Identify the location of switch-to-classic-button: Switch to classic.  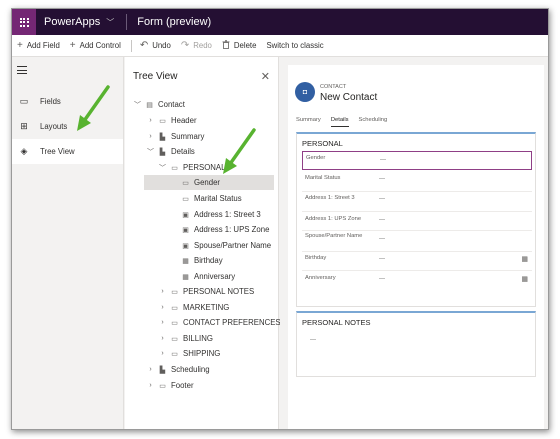
(294, 45).